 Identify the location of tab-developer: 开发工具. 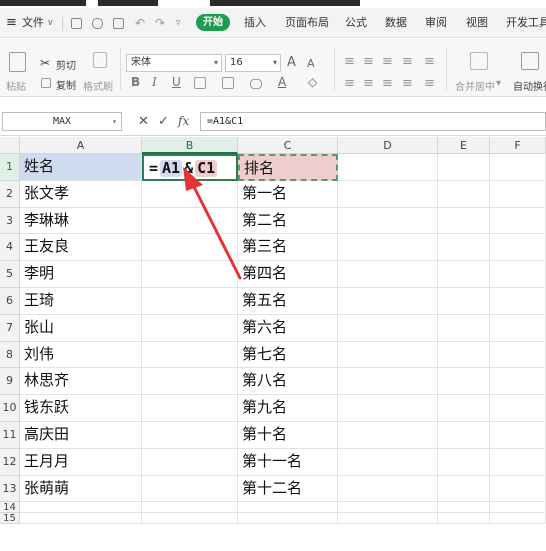
(526, 23).